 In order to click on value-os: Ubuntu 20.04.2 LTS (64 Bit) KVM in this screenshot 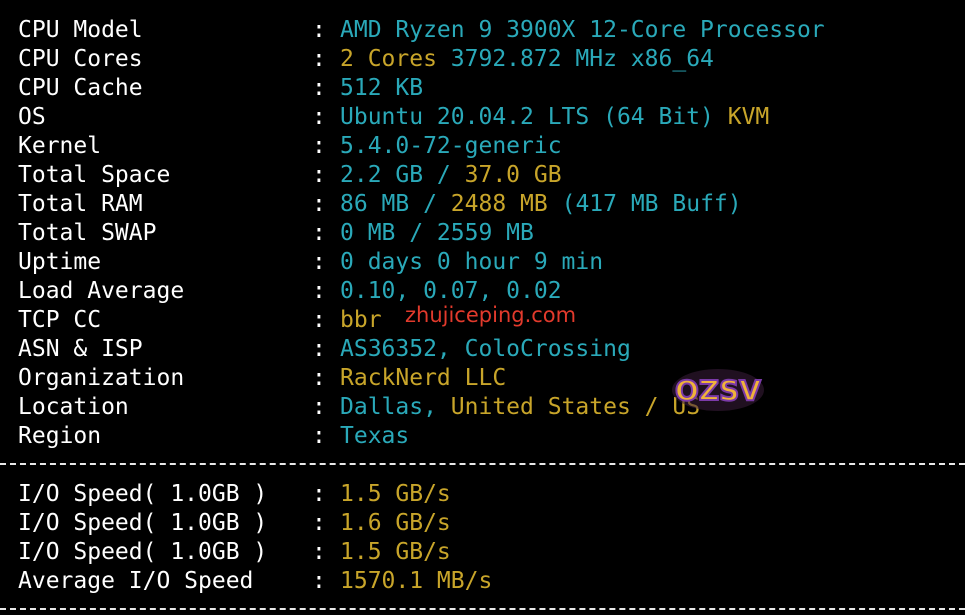, I will do `click(554, 117)`.